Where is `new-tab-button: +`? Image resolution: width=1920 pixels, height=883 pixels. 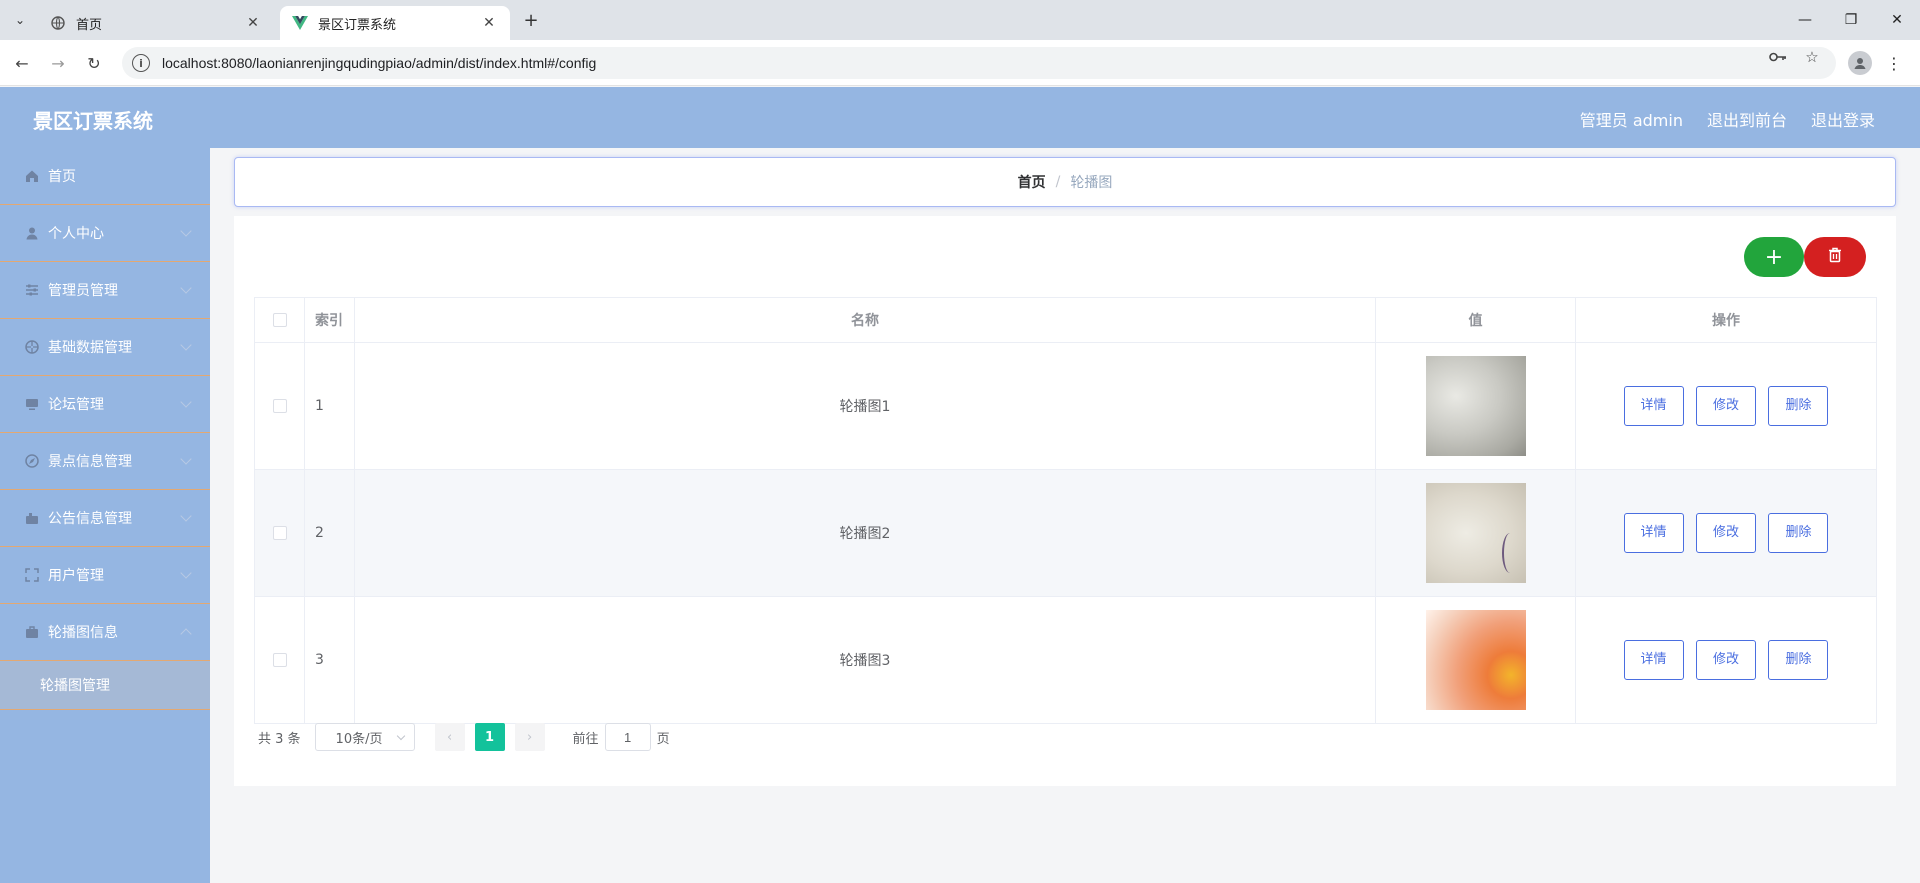
new-tab-button: + is located at coordinates (531, 20).